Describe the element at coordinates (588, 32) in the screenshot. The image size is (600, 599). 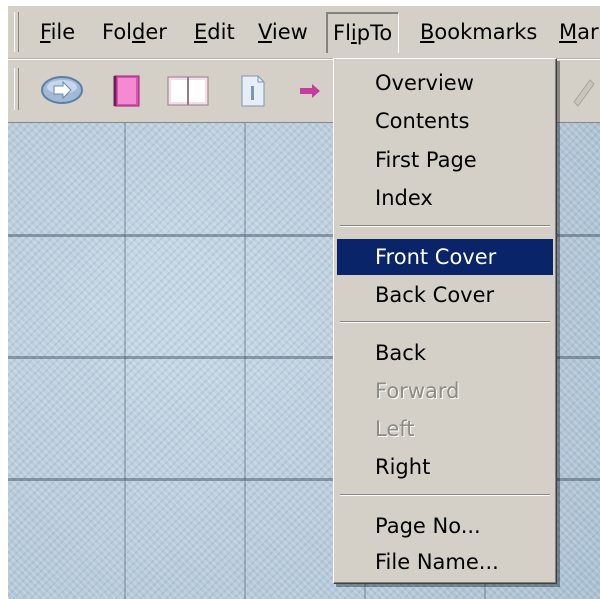
I see `menu-manage-text-b: ar` at that location.